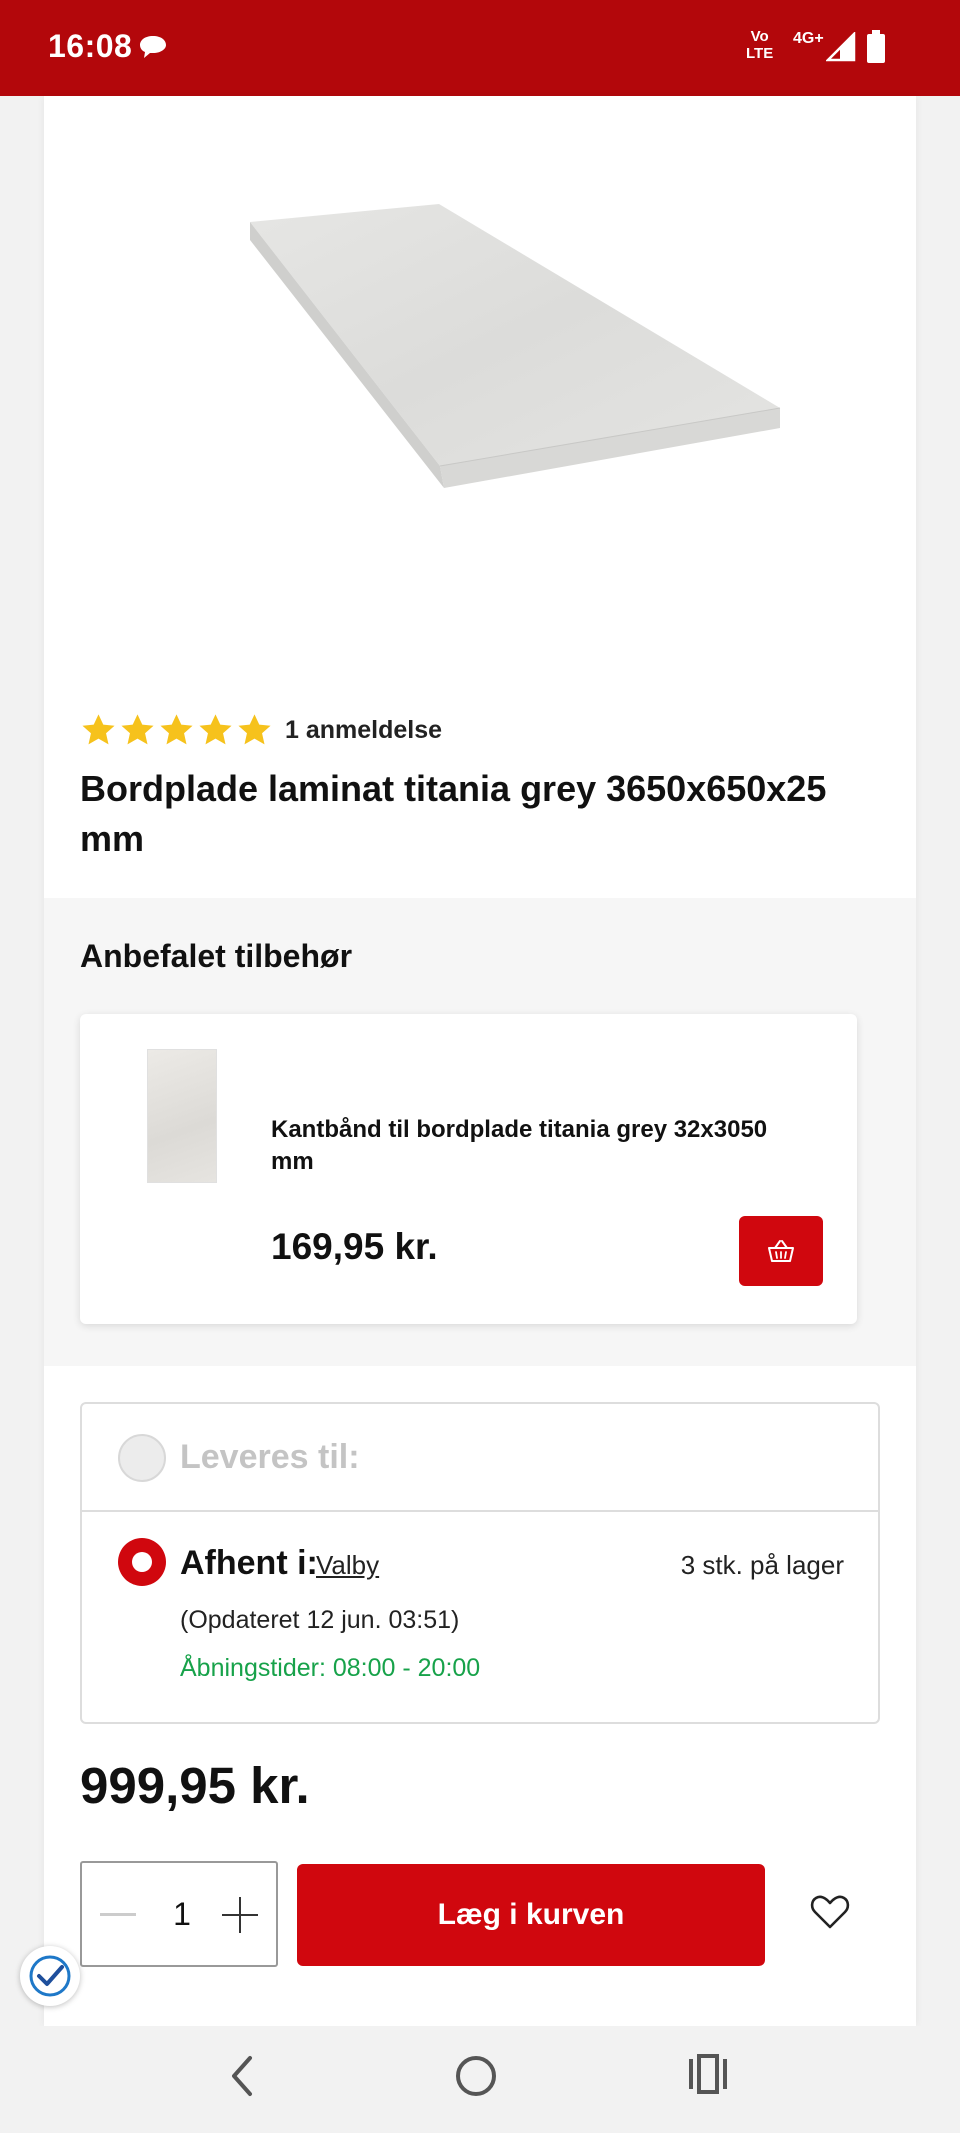  I want to click on home-icon, so click(476, 2076).